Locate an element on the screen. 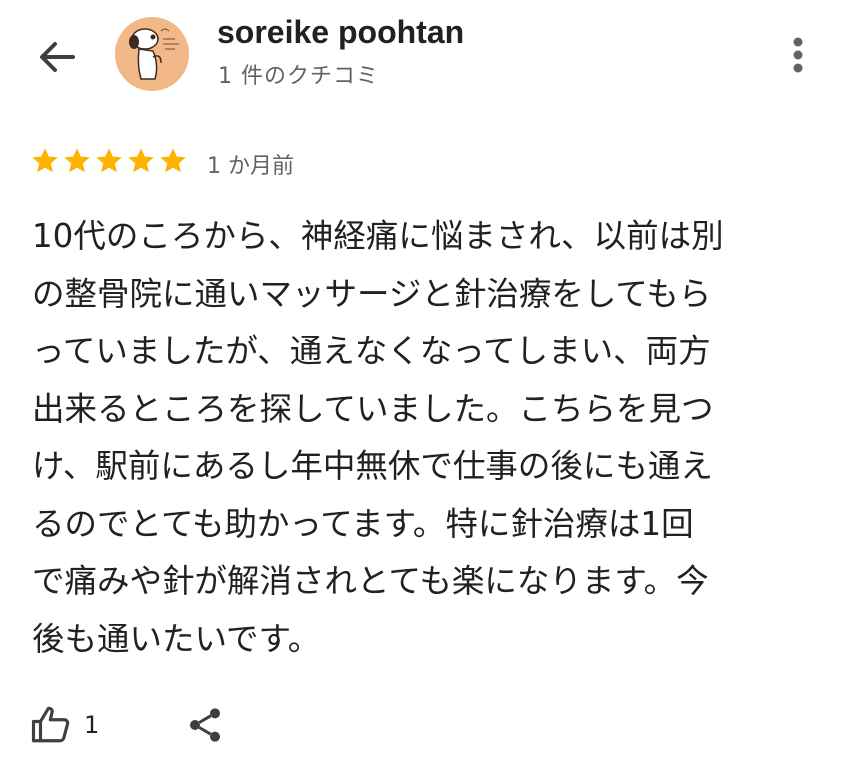 Image resolution: width=863 pixels, height=761 pixels. arrow-left-icon is located at coordinates (57, 57).